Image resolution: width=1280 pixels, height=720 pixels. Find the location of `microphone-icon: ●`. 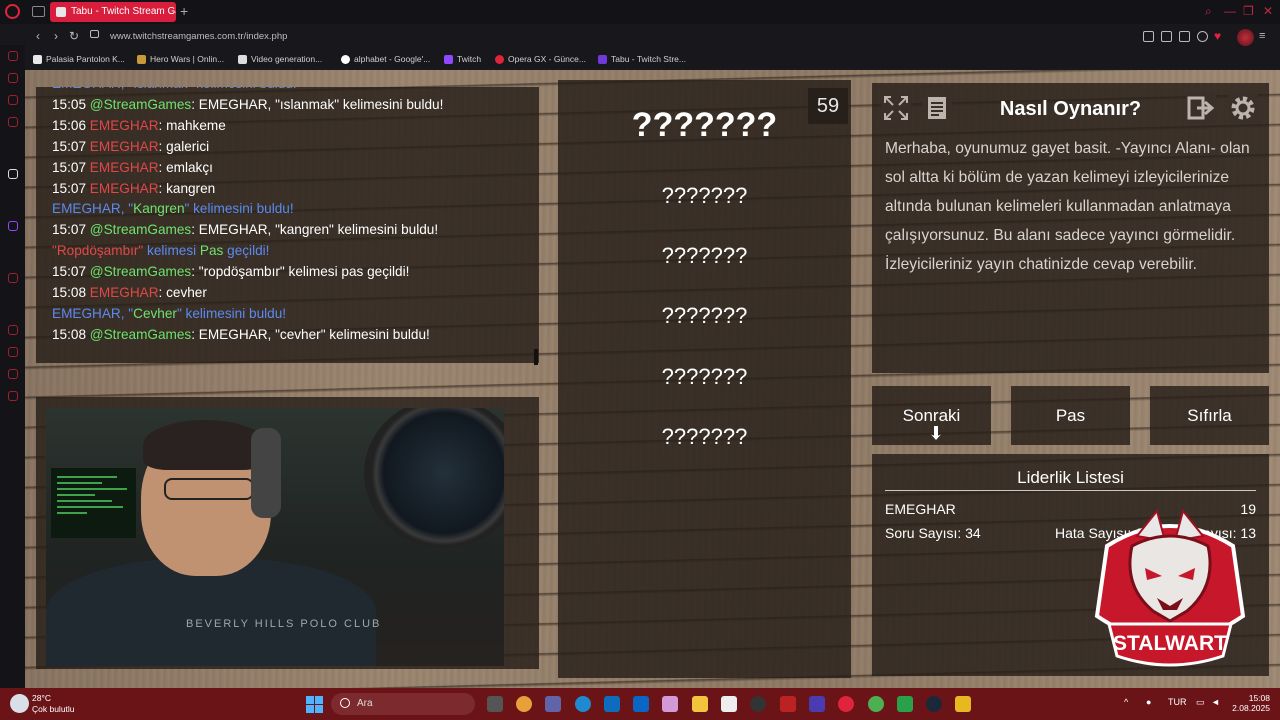

microphone-icon: ● is located at coordinates (1148, 702).